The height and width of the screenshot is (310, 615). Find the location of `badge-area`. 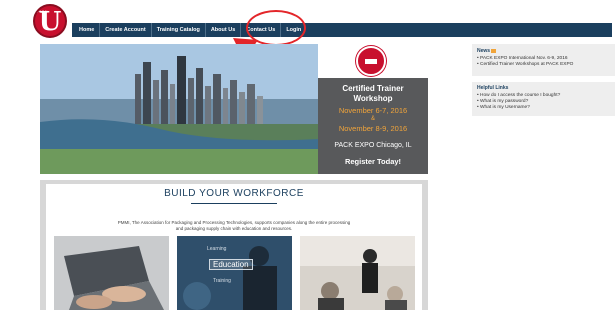

badge-area is located at coordinates (373, 61).